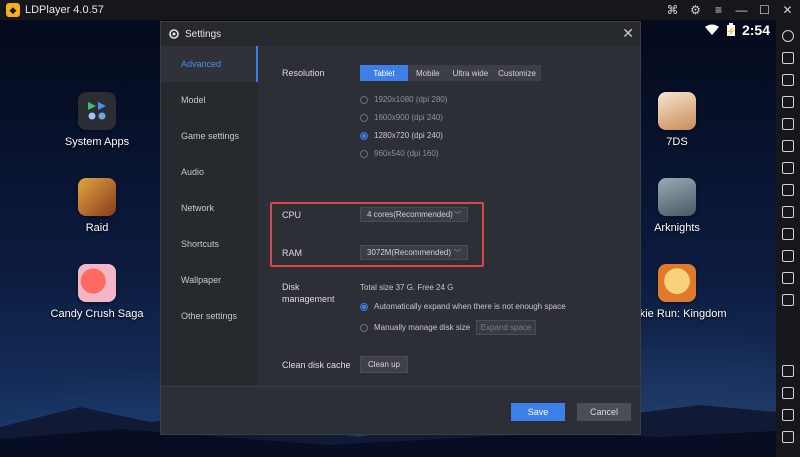  Describe the element at coordinates (788, 256) in the screenshot. I see `record-icon` at that location.